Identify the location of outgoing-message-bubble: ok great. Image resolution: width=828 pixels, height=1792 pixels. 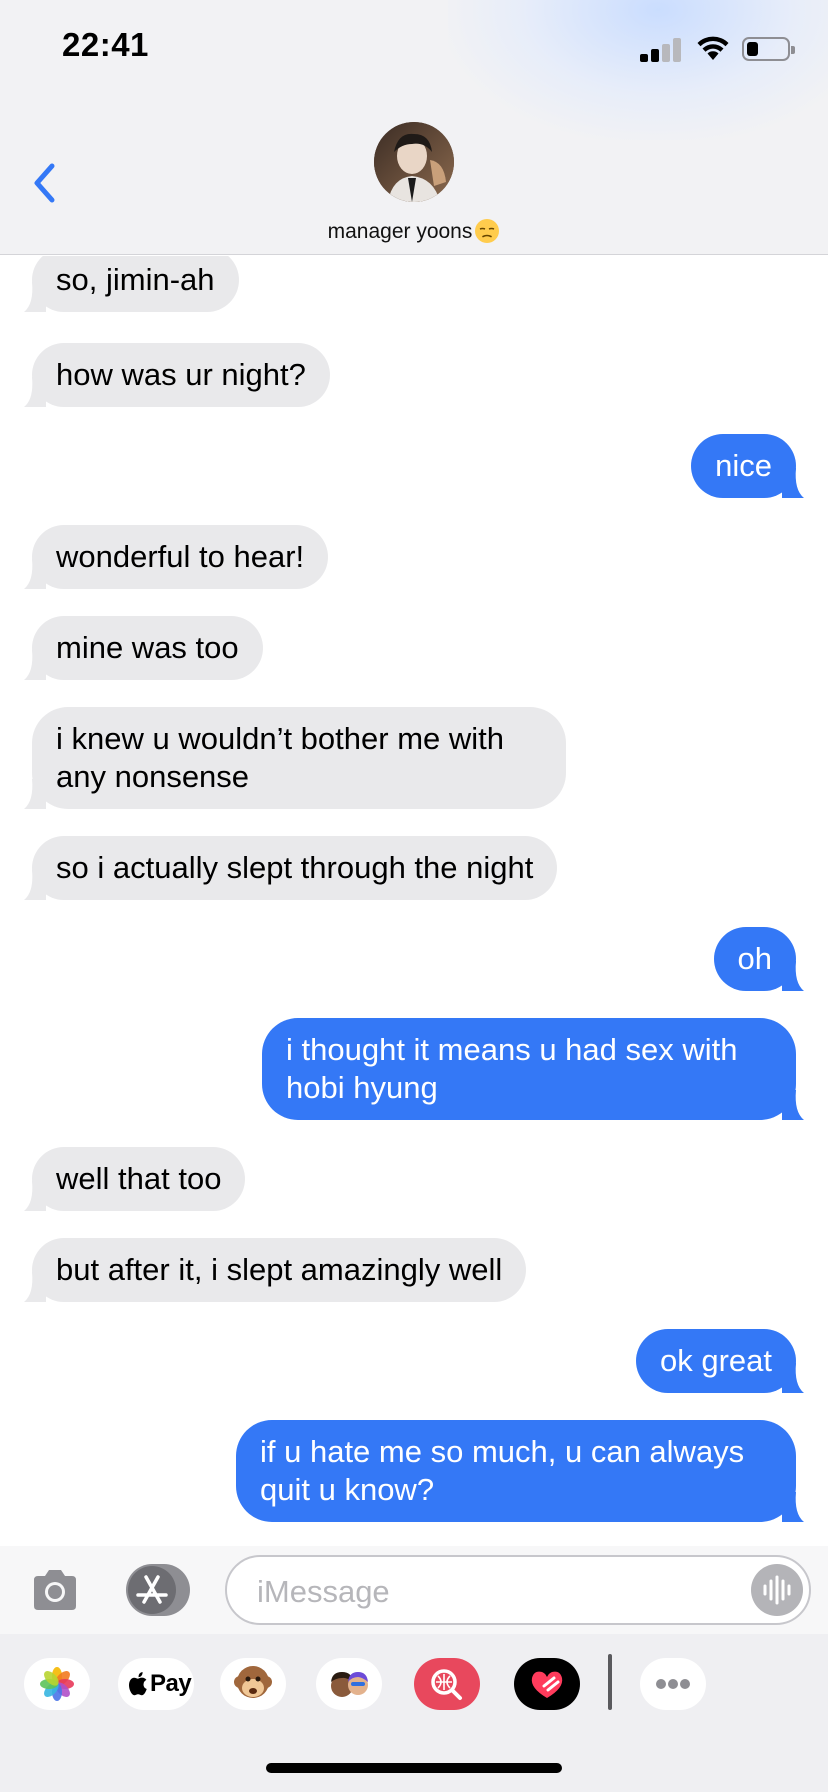
(719, 1361).